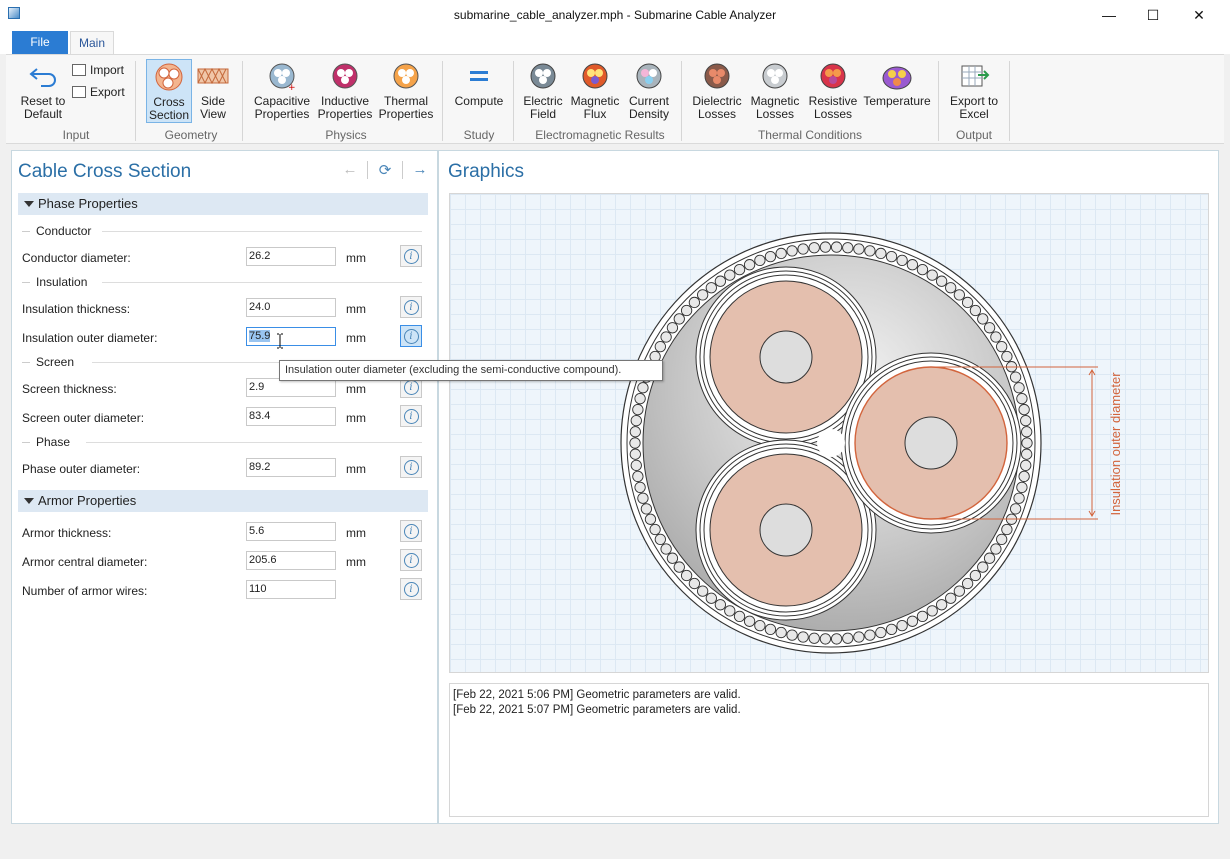 The height and width of the screenshot is (859, 1230). I want to click on reset-to-default-button: Reset to Default, so click(43, 91).